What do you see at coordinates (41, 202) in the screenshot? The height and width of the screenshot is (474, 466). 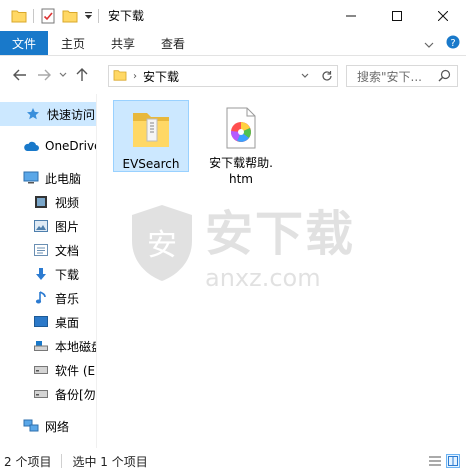 I see `video-icon` at bounding box center [41, 202].